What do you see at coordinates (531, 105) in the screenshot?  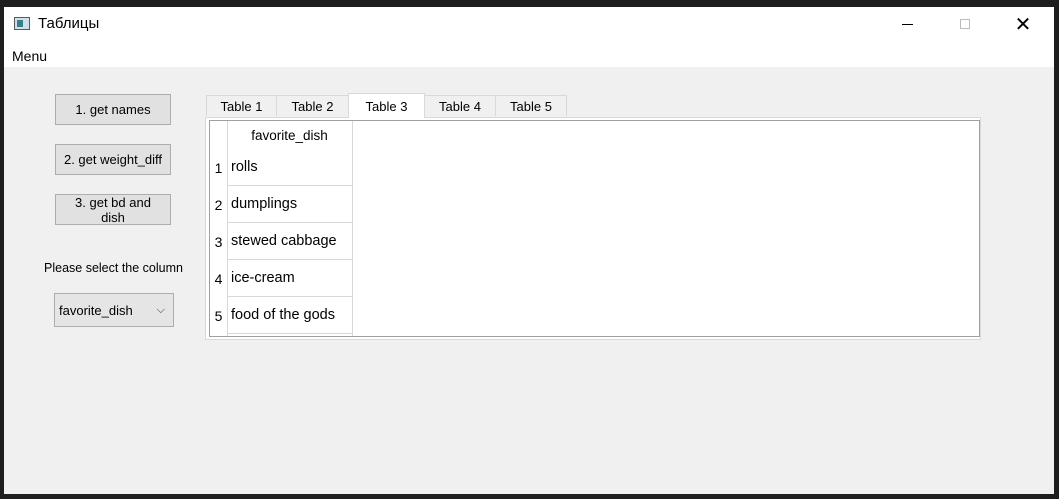 I see `tab-table-5: Table 5` at bounding box center [531, 105].